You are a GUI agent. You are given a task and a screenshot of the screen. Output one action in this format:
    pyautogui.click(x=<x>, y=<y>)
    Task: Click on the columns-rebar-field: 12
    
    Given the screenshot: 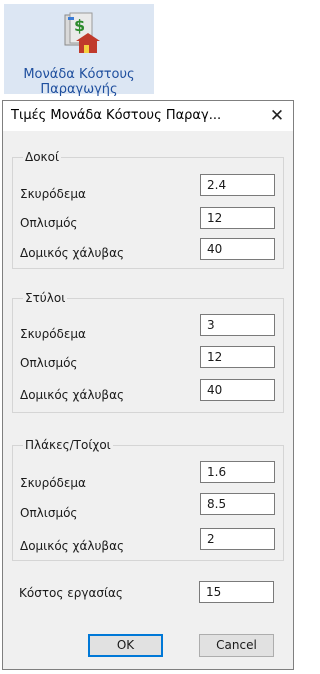 What is the action you would take?
    pyautogui.click(x=237, y=357)
    